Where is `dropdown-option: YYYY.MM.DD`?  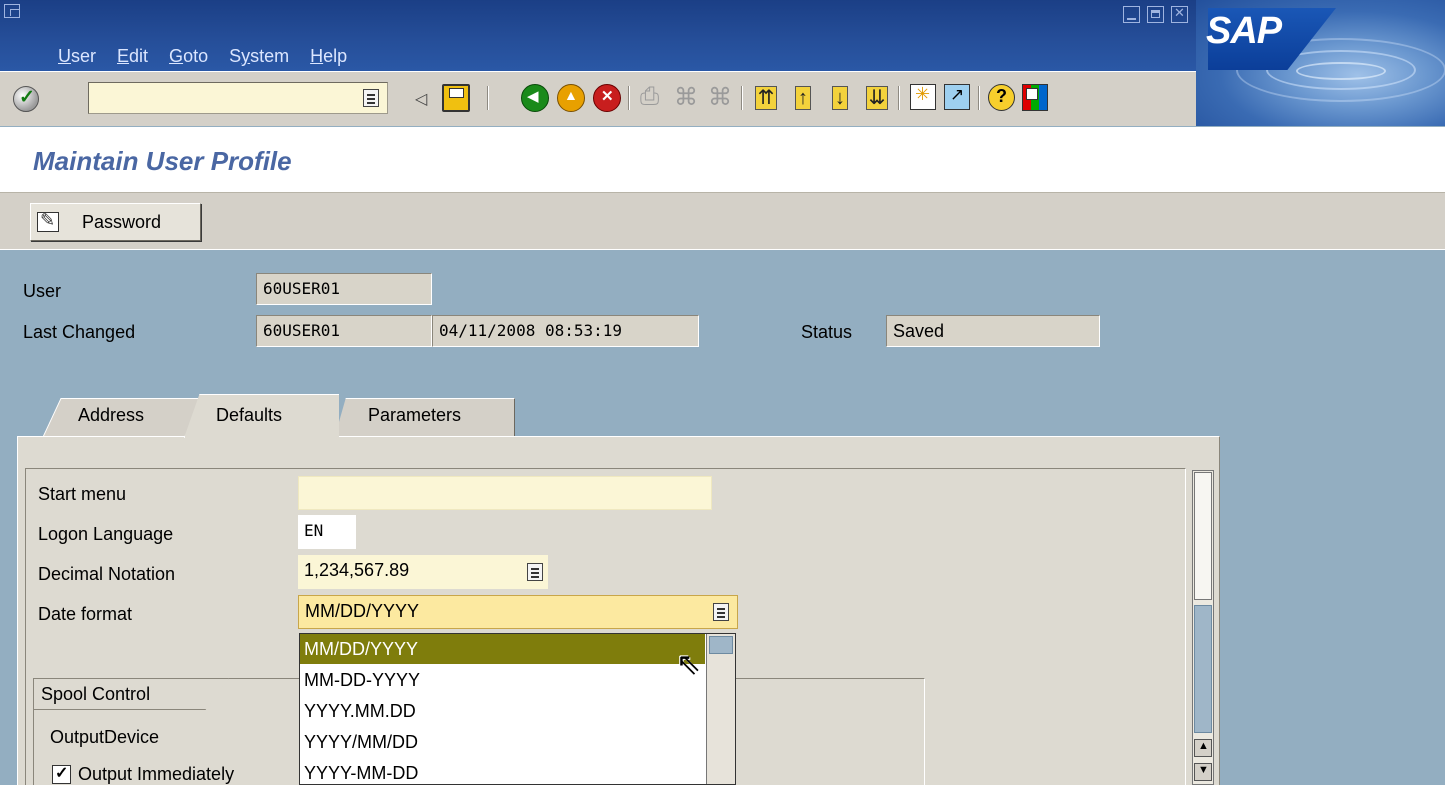
dropdown-option: YYYY.MM.DD is located at coordinates (502, 711).